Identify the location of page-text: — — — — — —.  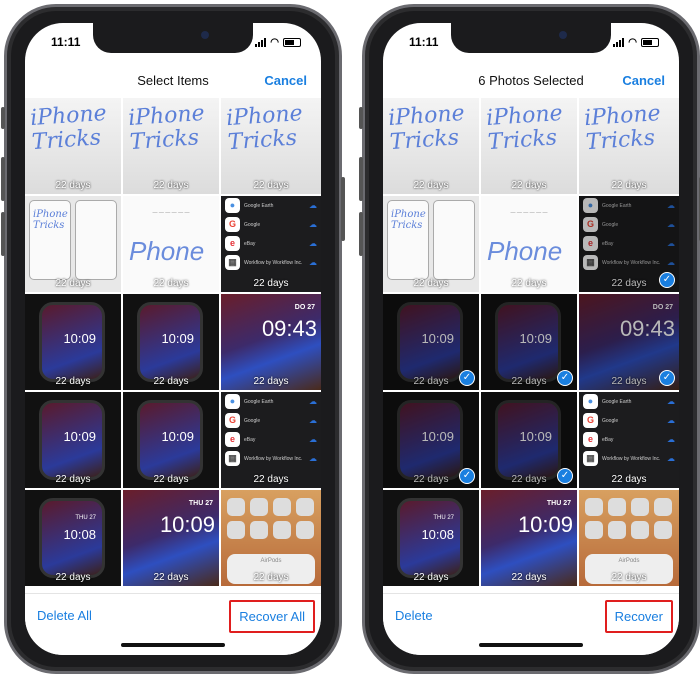
(529, 213).